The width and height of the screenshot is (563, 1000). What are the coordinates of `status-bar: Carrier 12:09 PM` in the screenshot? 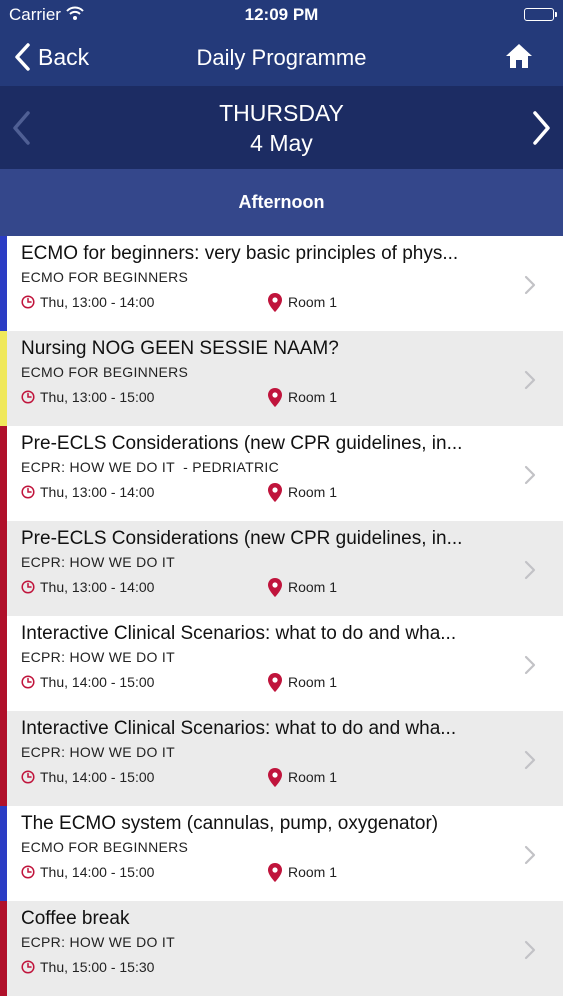 It's located at (281, 15).